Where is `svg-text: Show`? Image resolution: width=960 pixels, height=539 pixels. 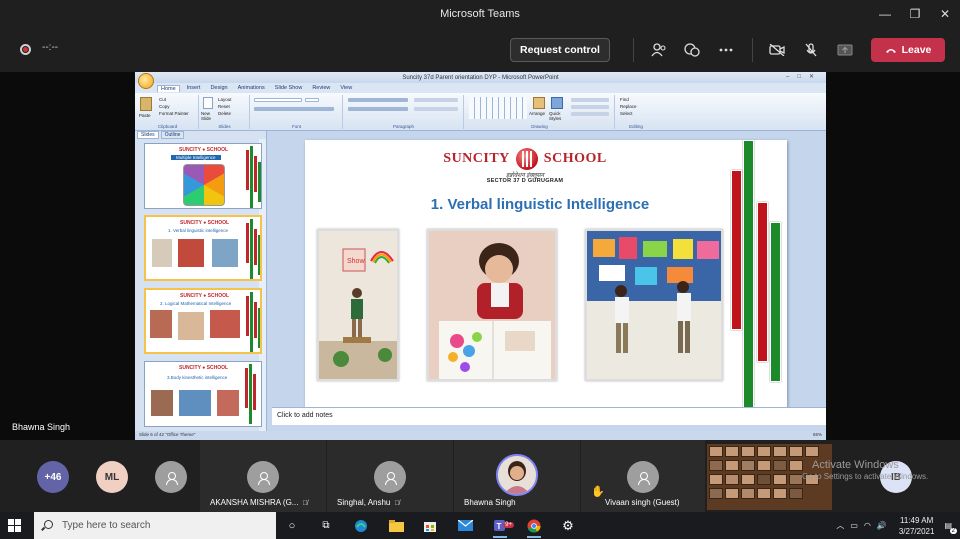 svg-text: Show is located at coordinates (356, 261).